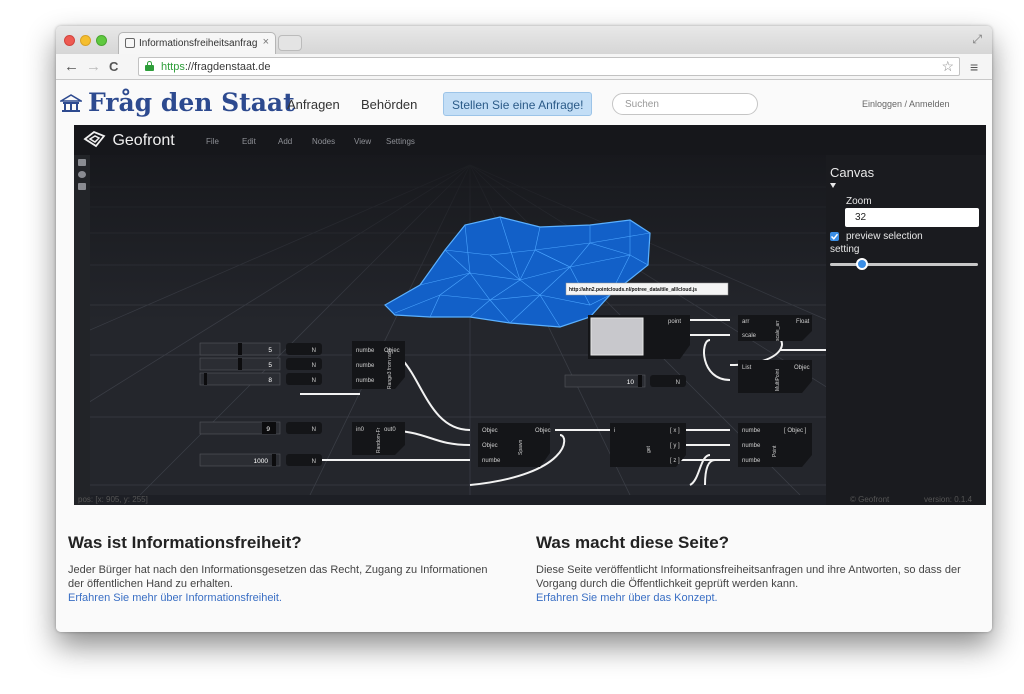  What do you see at coordinates (323, 141) in the screenshot?
I see `menu-nodes: Nodes` at bounding box center [323, 141].